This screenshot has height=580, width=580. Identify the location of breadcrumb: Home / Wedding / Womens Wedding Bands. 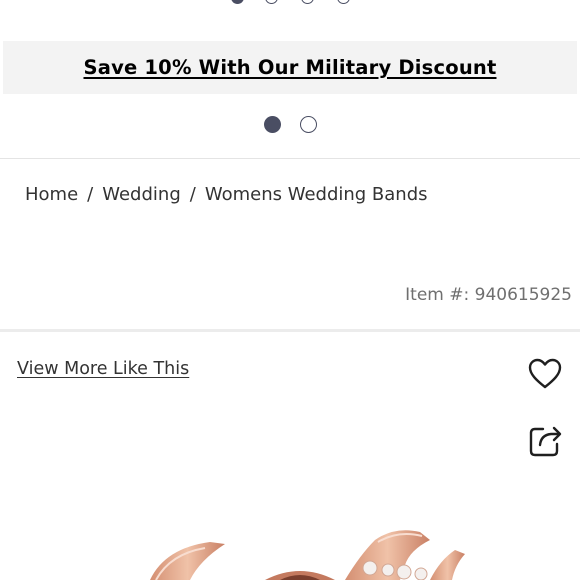
(226, 194).